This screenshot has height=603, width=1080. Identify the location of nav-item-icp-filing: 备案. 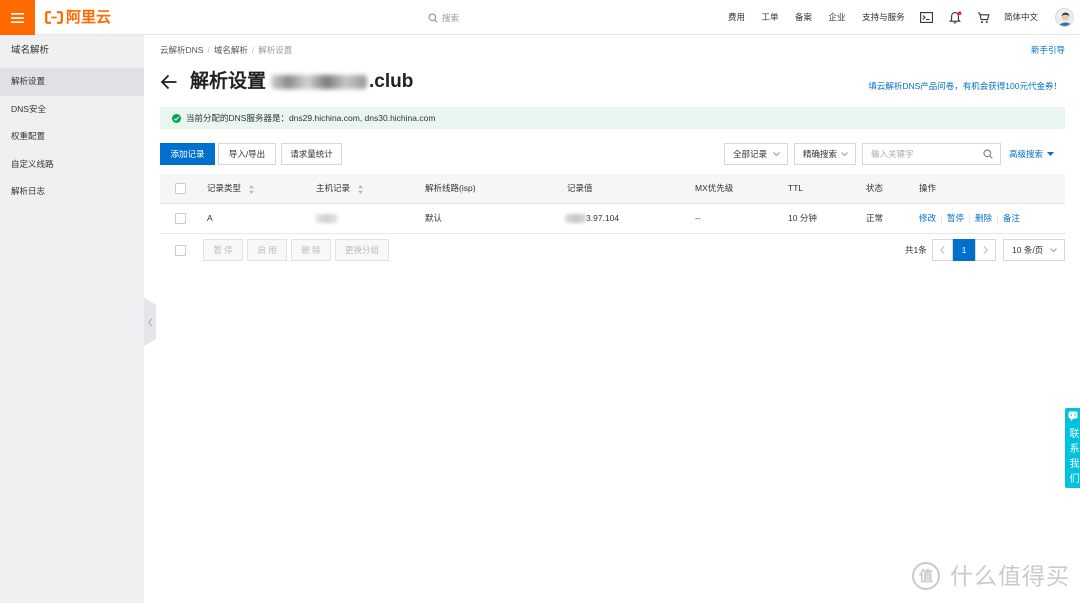
(803, 17).